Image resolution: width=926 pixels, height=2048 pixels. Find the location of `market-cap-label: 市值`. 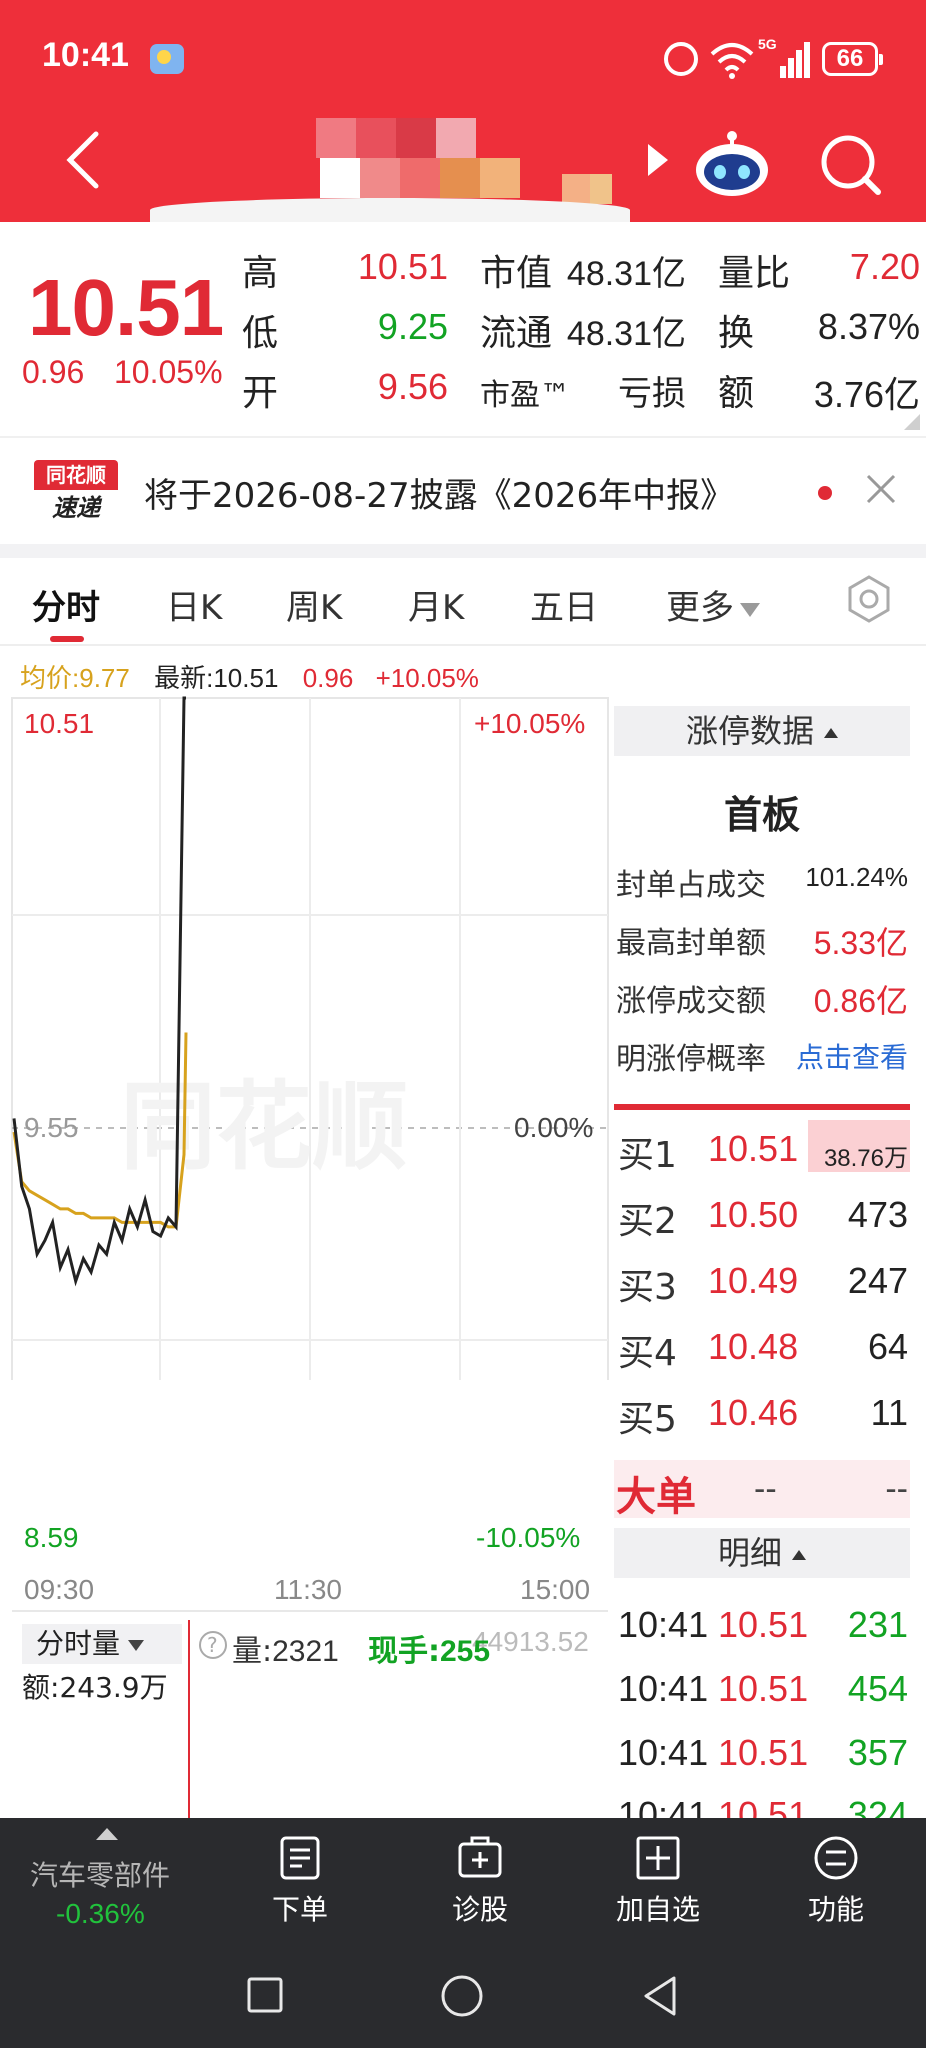

market-cap-label: 市值 is located at coordinates (516, 273).